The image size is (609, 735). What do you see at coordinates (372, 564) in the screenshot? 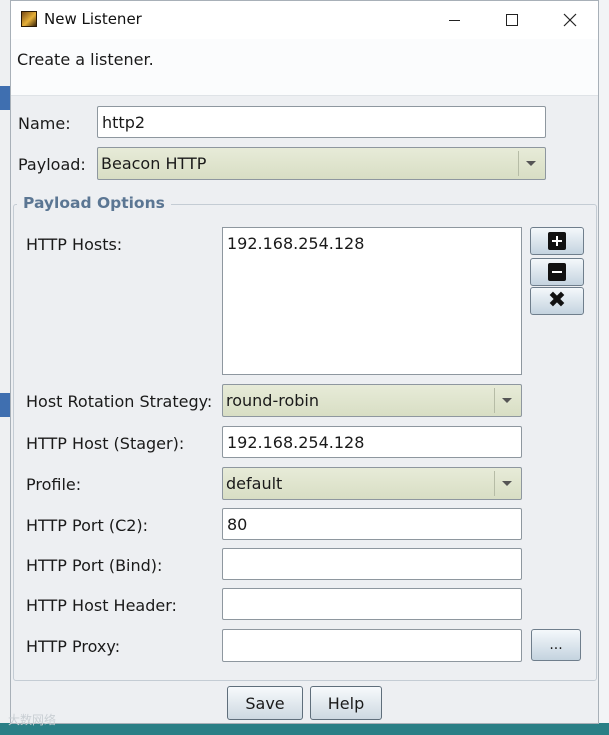
I see `port-bind-input` at bounding box center [372, 564].